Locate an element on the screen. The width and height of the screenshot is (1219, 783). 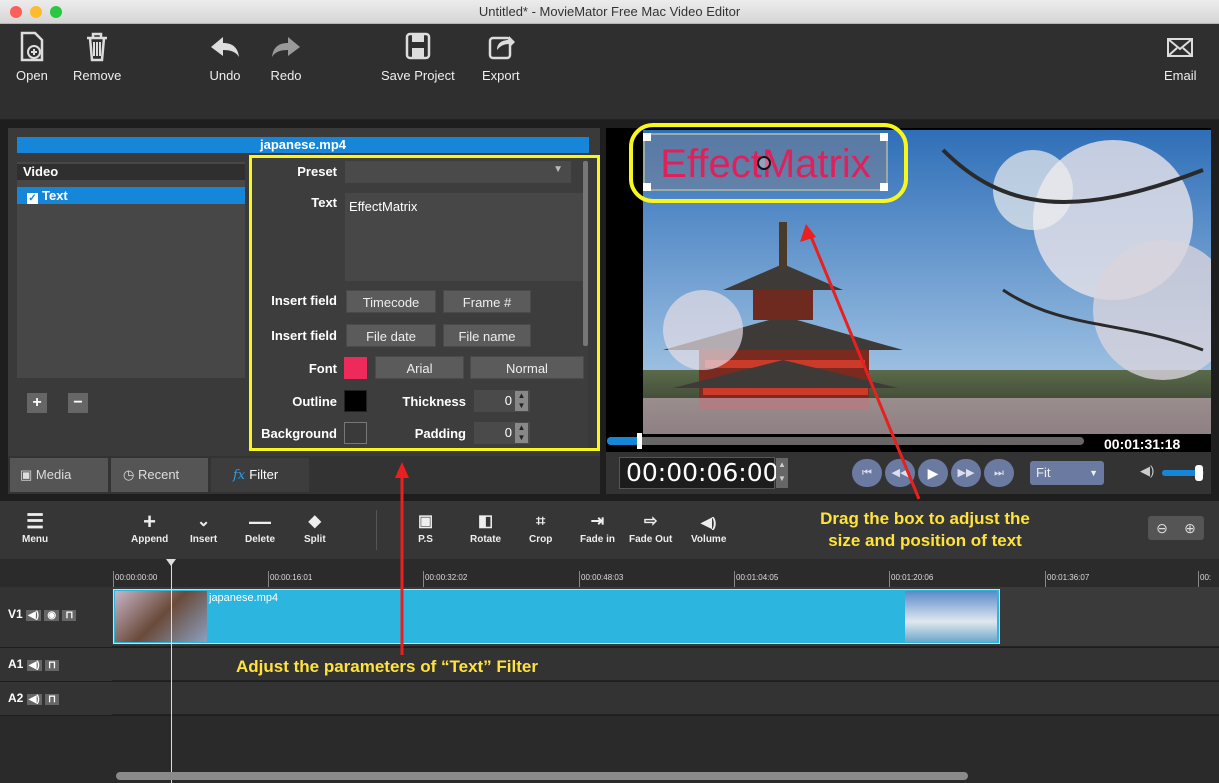
arrow-to-textbox is located at coordinates (864, 366).